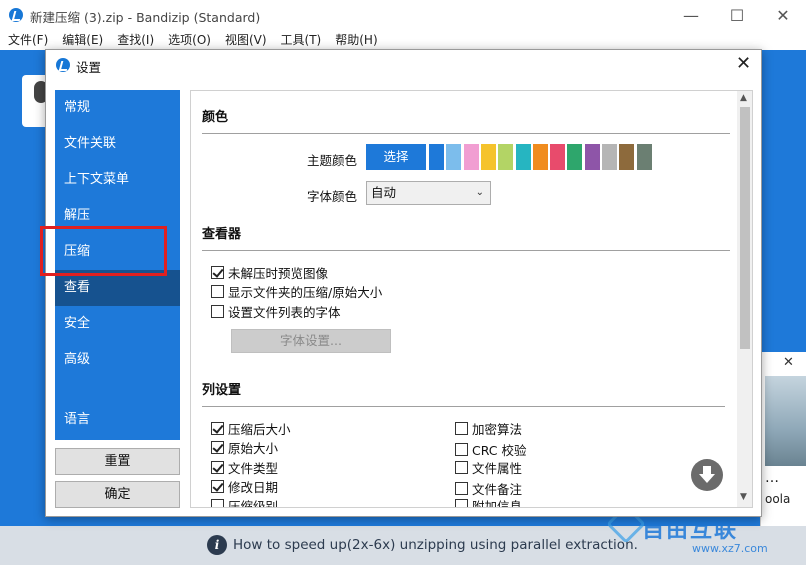 The image size is (806, 565). Describe the element at coordinates (428, 193) in the screenshot. I see `font-color-dropdown: 自动 ⌄` at that location.